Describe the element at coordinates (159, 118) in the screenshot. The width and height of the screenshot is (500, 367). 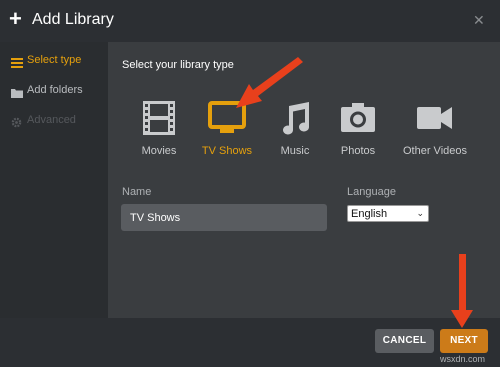
I see `film-icon` at that location.